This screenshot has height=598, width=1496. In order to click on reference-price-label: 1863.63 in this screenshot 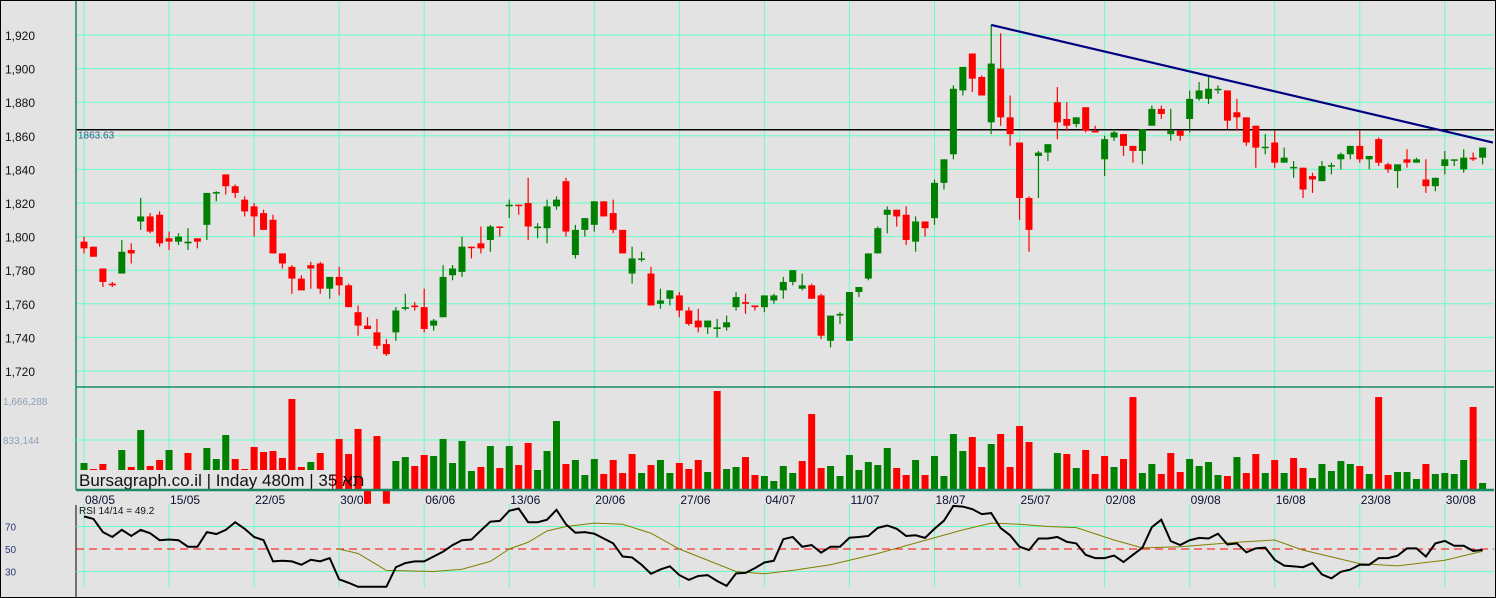, I will do `click(96, 136)`.